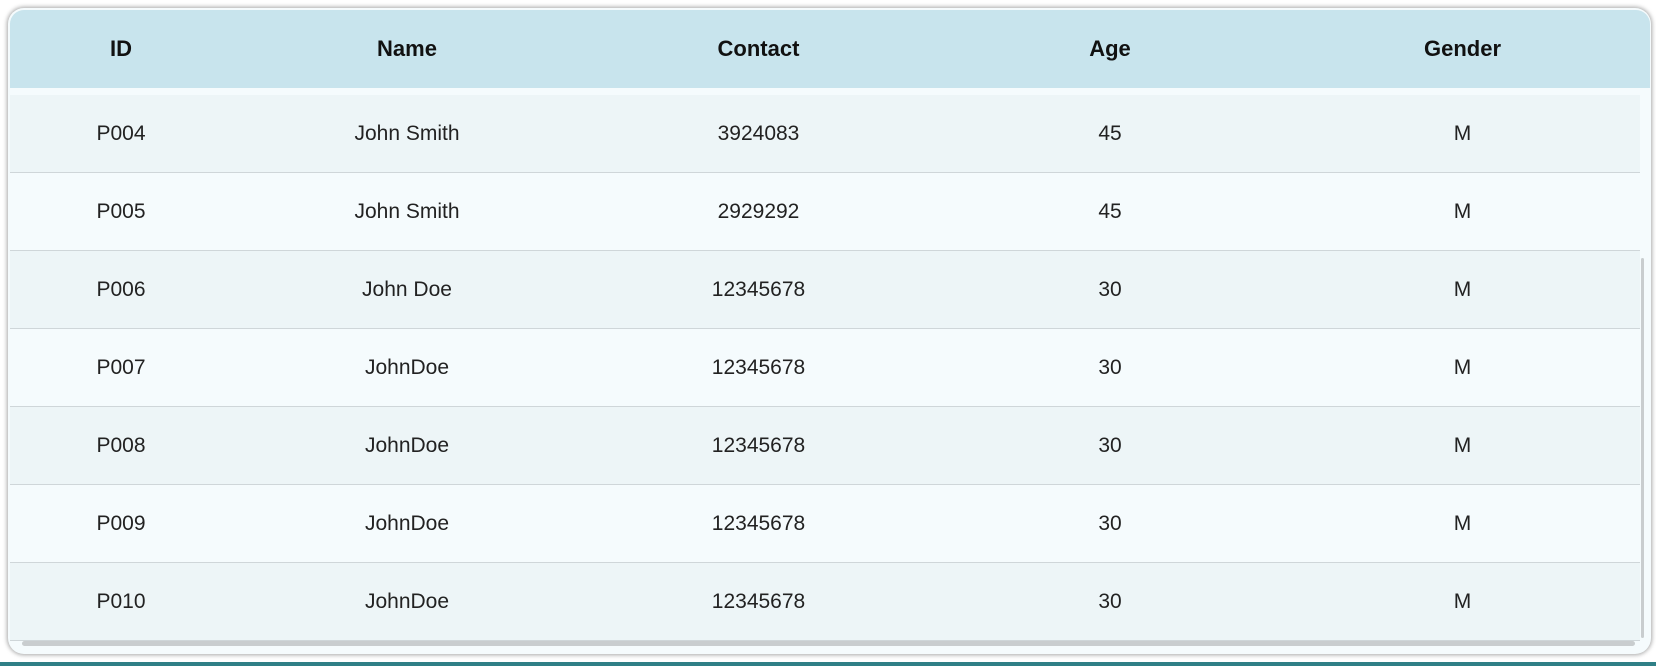 The width and height of the screenshot is (1656, 666). Describe the element at coordinates (825, 290) in the screenshot. I see `table-row: P006 John Doe 12345678 30 M` at that location.